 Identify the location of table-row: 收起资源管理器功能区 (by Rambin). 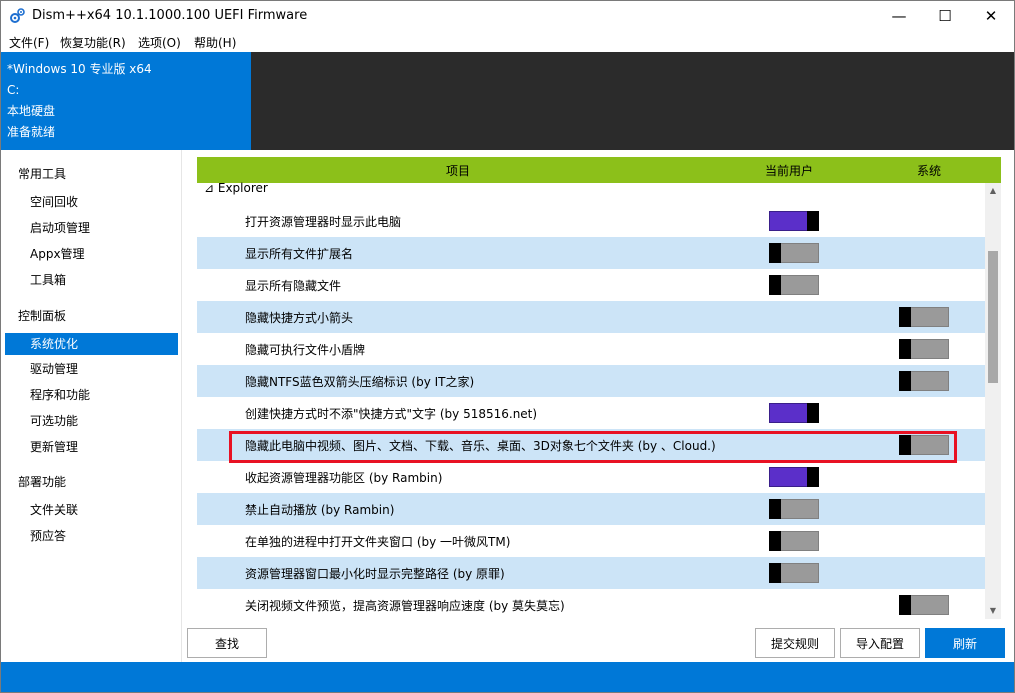
(591, 477).